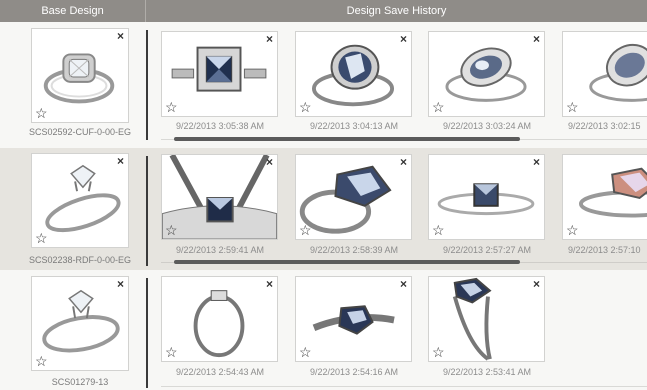 The height and width of the screenshot is (390, 647). I want to click on save-timestamp: 9/22/2013 2:57:27 AM, so click(487, 250).